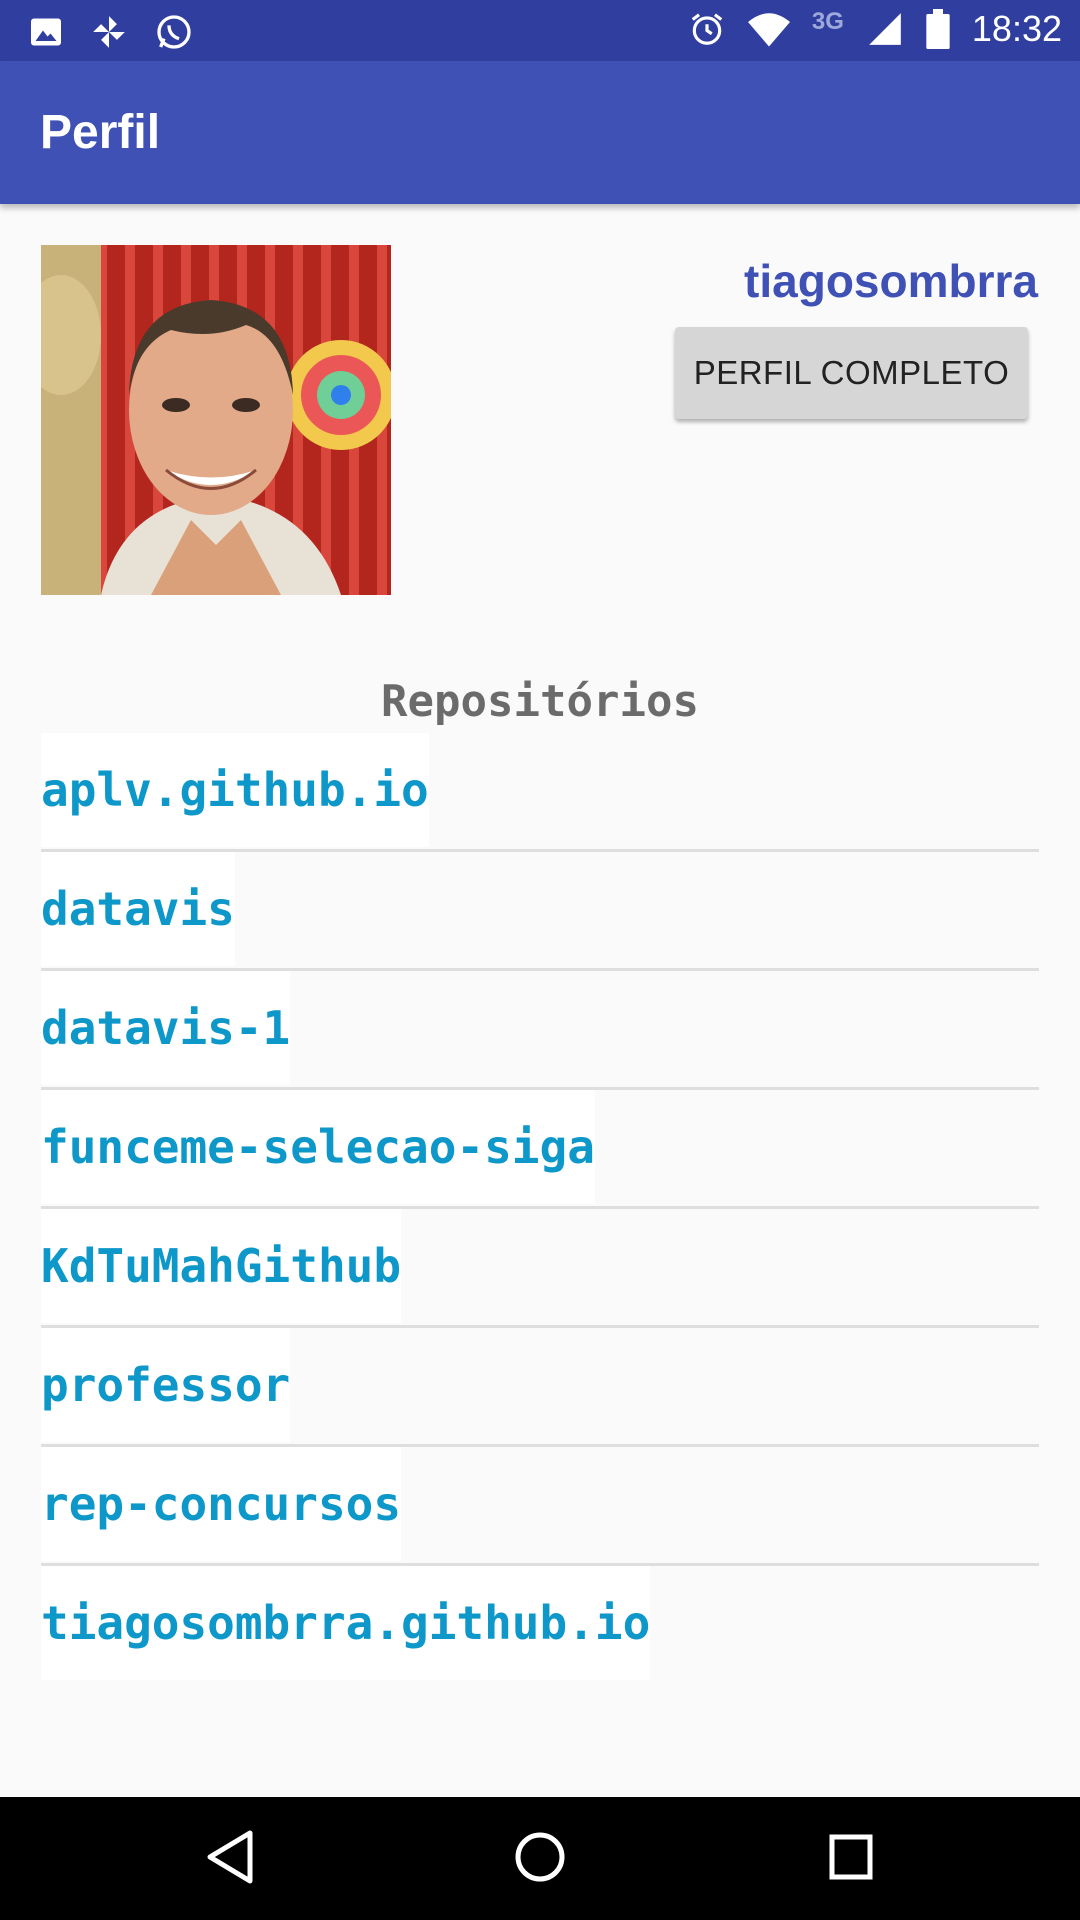  I want to click on navigation-bar, so click(540, 1858).